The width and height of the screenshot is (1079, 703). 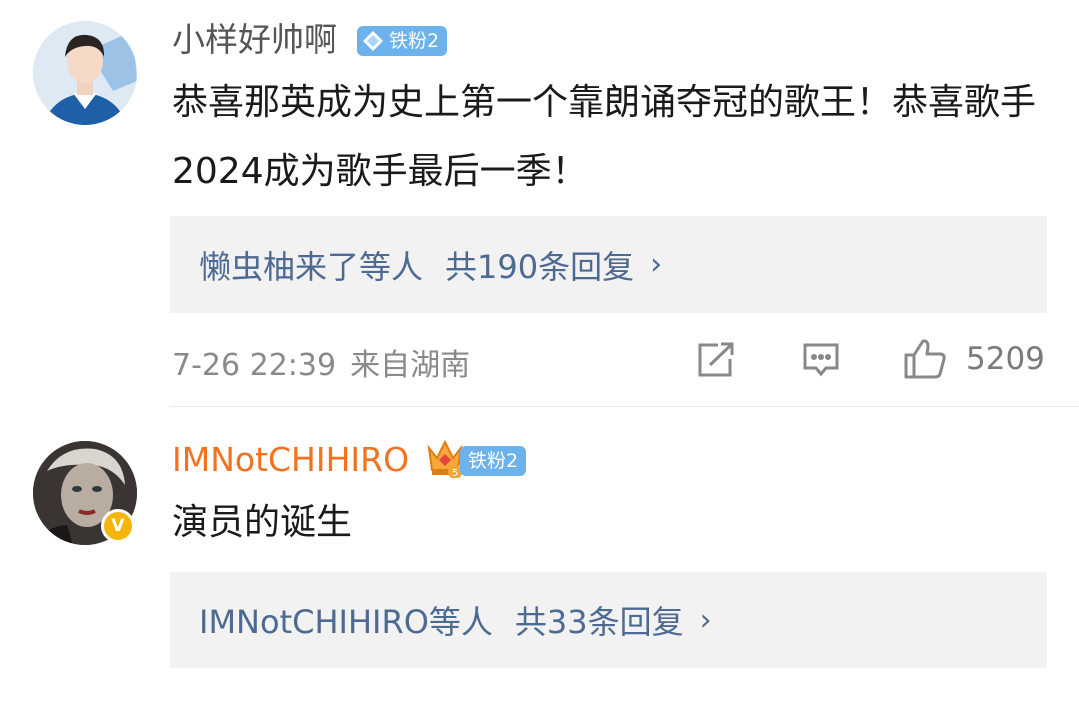 What do you see at coordinates (540, 266) in the screenshot?
I see `replies-count: 共190条回复` at bounding box center [540, 266].